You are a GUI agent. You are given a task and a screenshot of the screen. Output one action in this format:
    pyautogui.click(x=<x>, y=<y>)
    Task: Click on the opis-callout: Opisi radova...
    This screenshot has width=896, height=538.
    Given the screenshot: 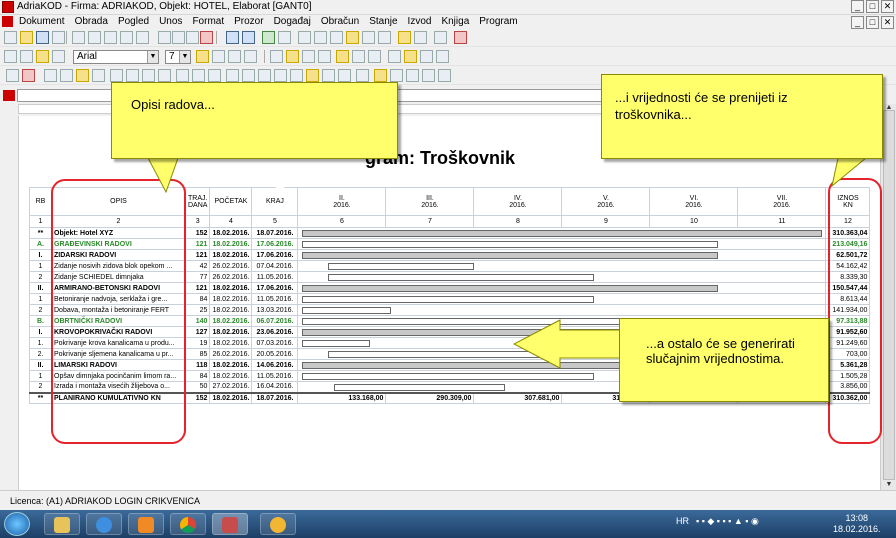 What is the action you would take?
    pyautogui.click(x=254, y=120)
    